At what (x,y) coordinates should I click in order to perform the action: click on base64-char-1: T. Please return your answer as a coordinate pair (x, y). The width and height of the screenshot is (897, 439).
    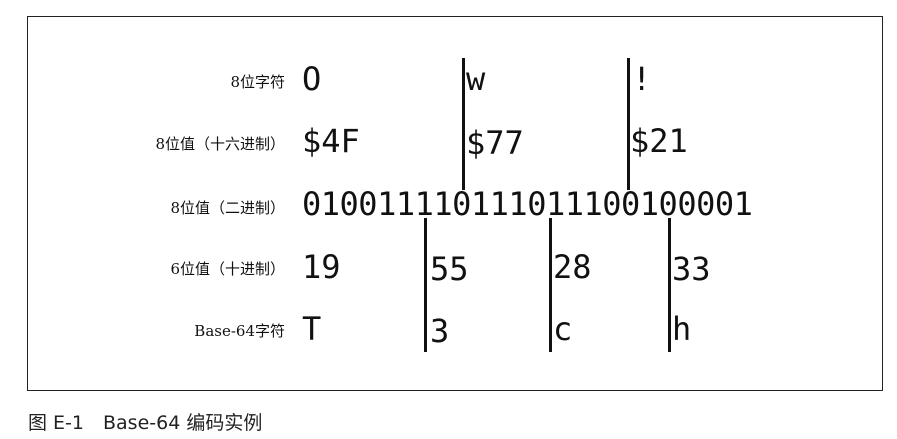
    Looking at the image, I should click on (312, 329).